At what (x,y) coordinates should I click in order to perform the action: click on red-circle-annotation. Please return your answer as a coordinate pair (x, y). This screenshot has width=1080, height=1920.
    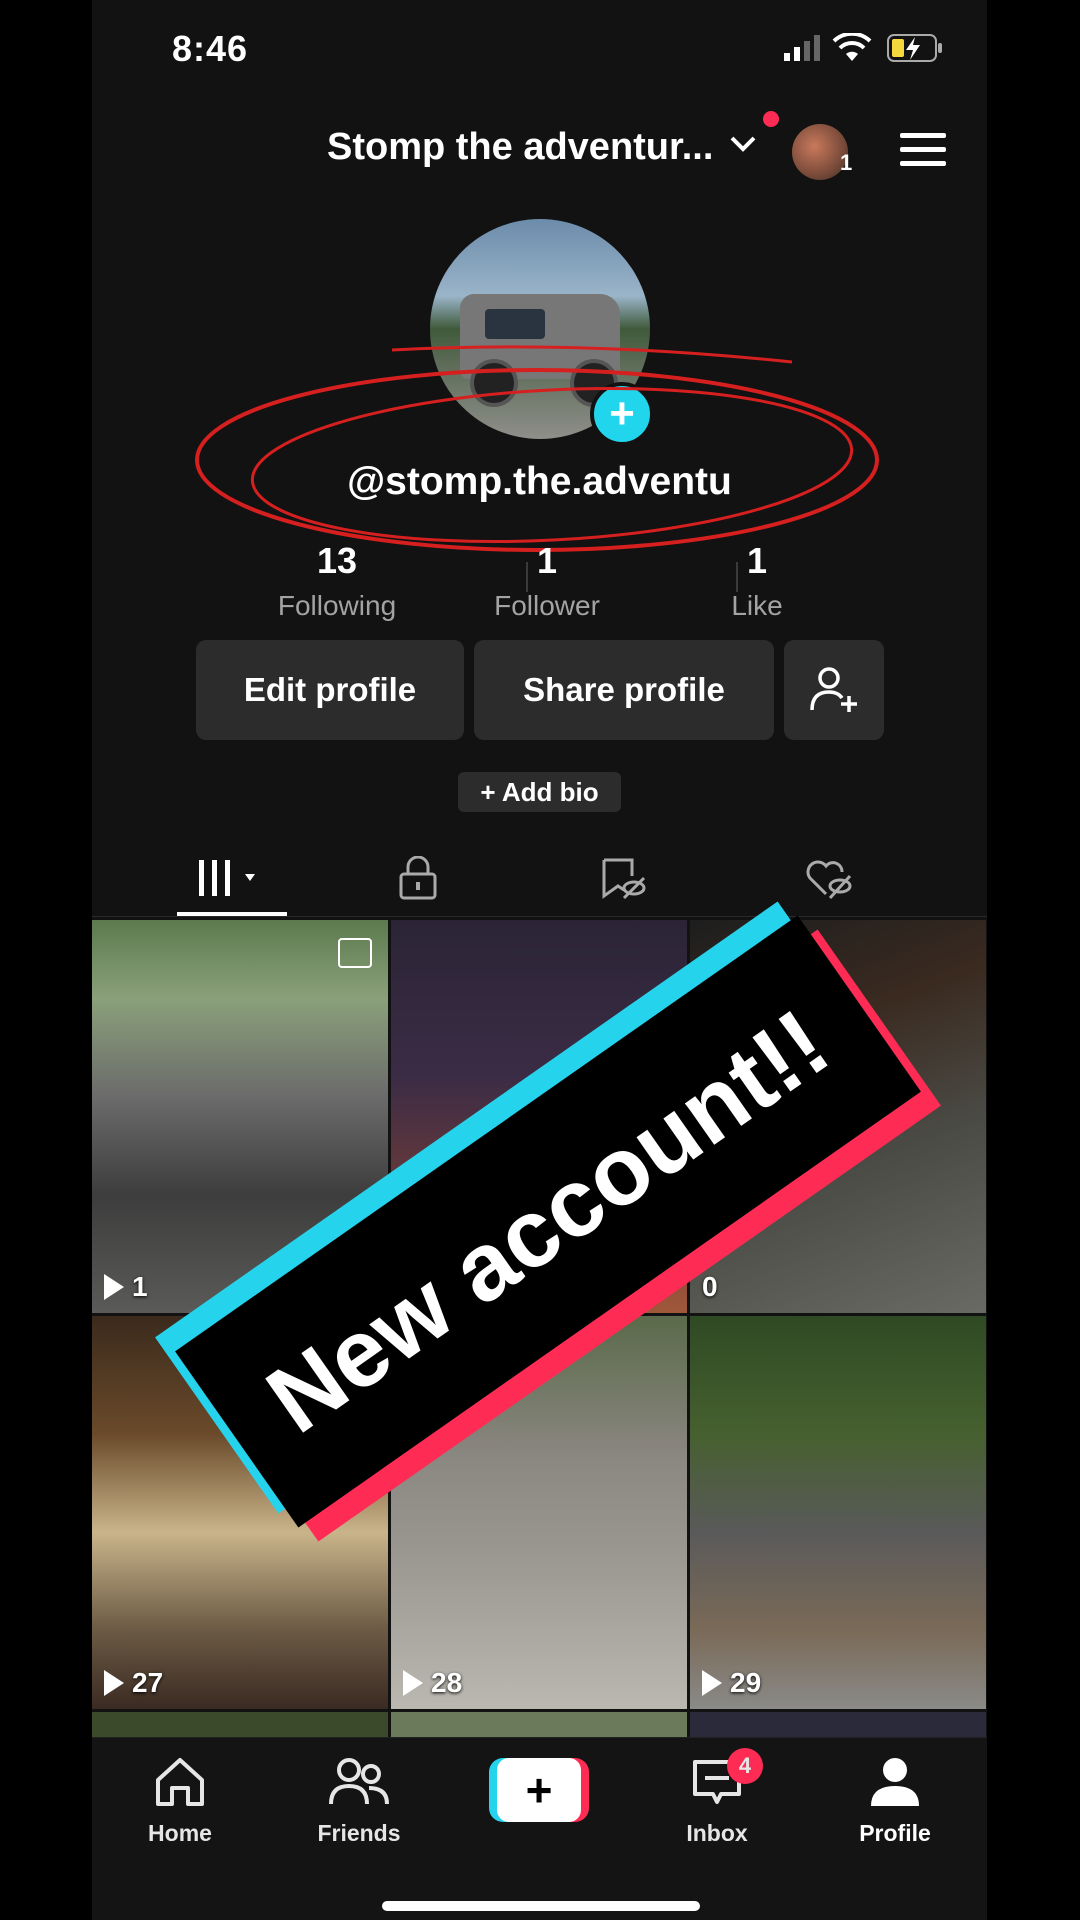
    Looking at the image, I should click on (537, 448).